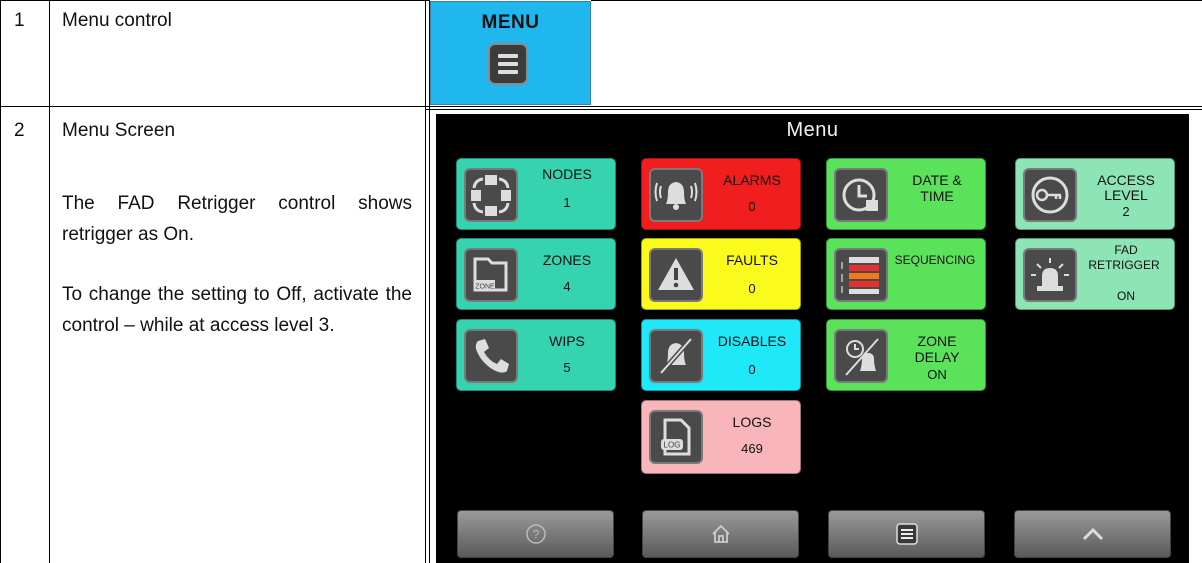 The width and height of the screenshot is (1202, 563). I want to click on wips-tile: WIPS 5, so click(536, 355).